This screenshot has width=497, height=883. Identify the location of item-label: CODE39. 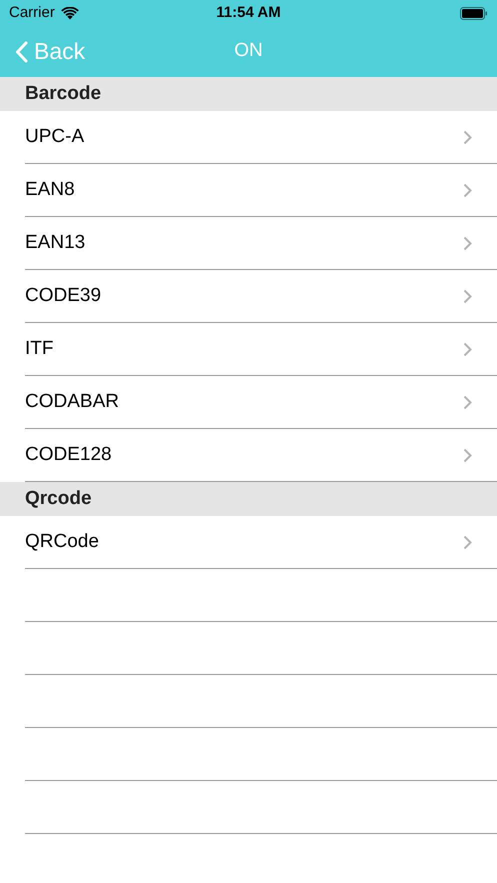
(63, 296).